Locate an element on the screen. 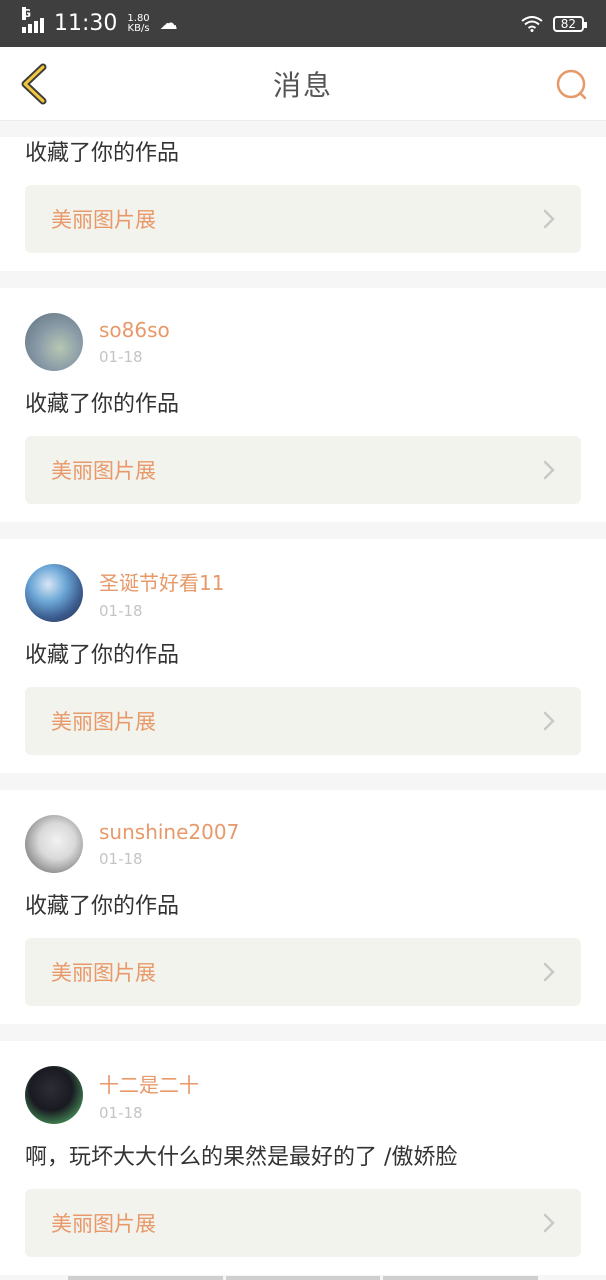 The width and height of the screenshot is (606, 1280). username: 十二是二十 is located at coordinates (149, 1083).